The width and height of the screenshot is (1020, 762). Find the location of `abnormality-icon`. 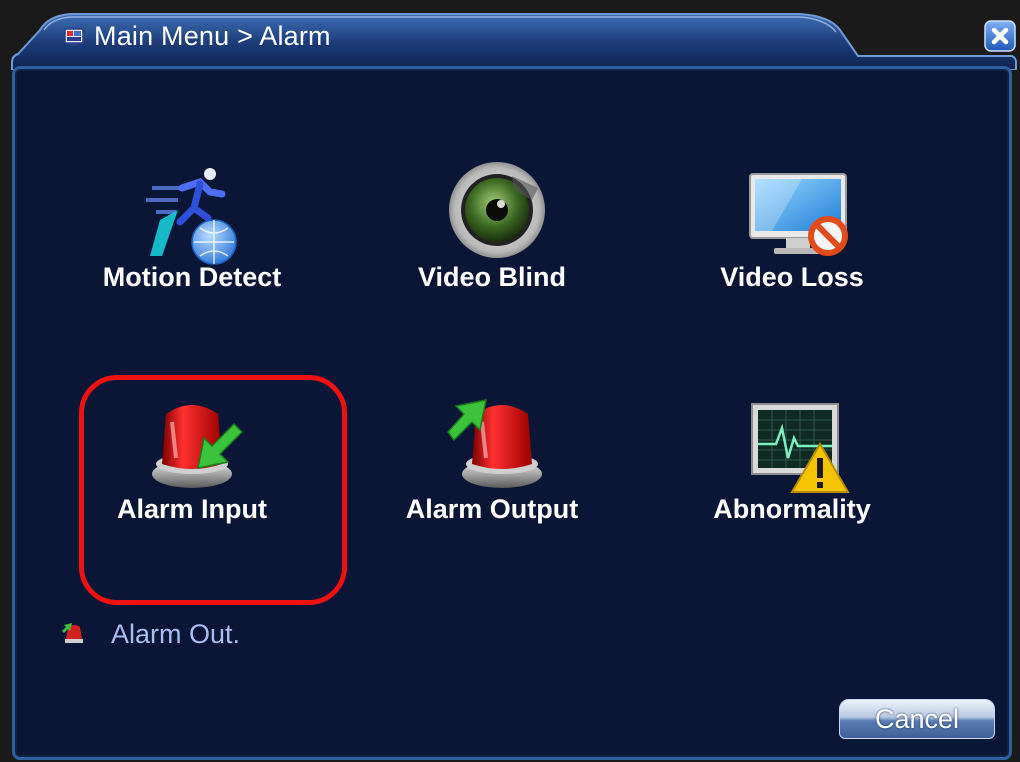

abnormality-icon is located at coordinates (800, 448).